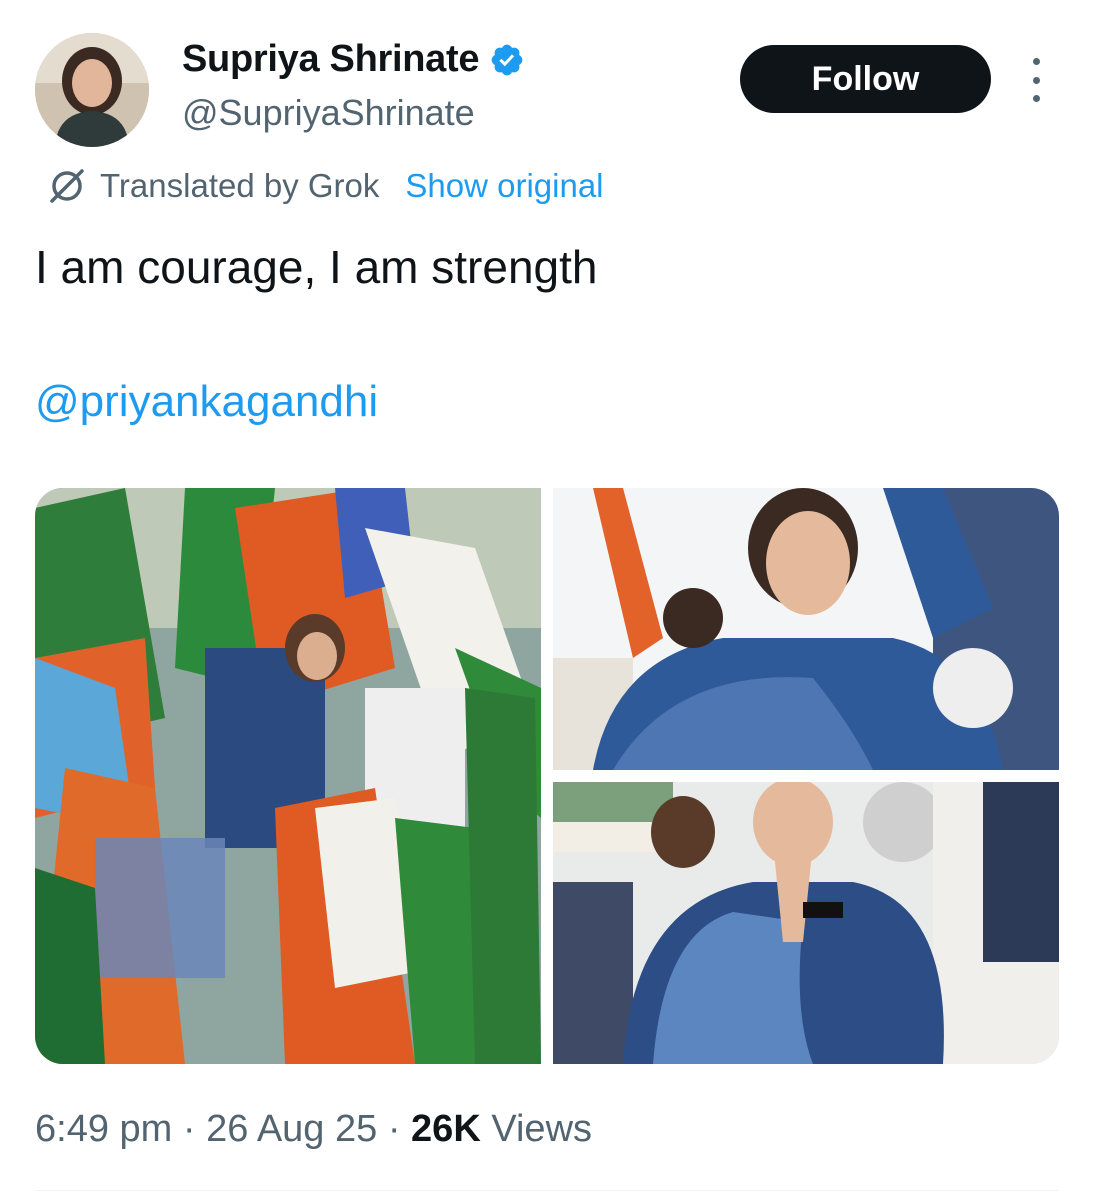 This screenshot has height=1200, width=1093. Describe the element at coordinates (103, 1129) in the screenshot. I see `tweet-time: 6:49 pm` at that location.